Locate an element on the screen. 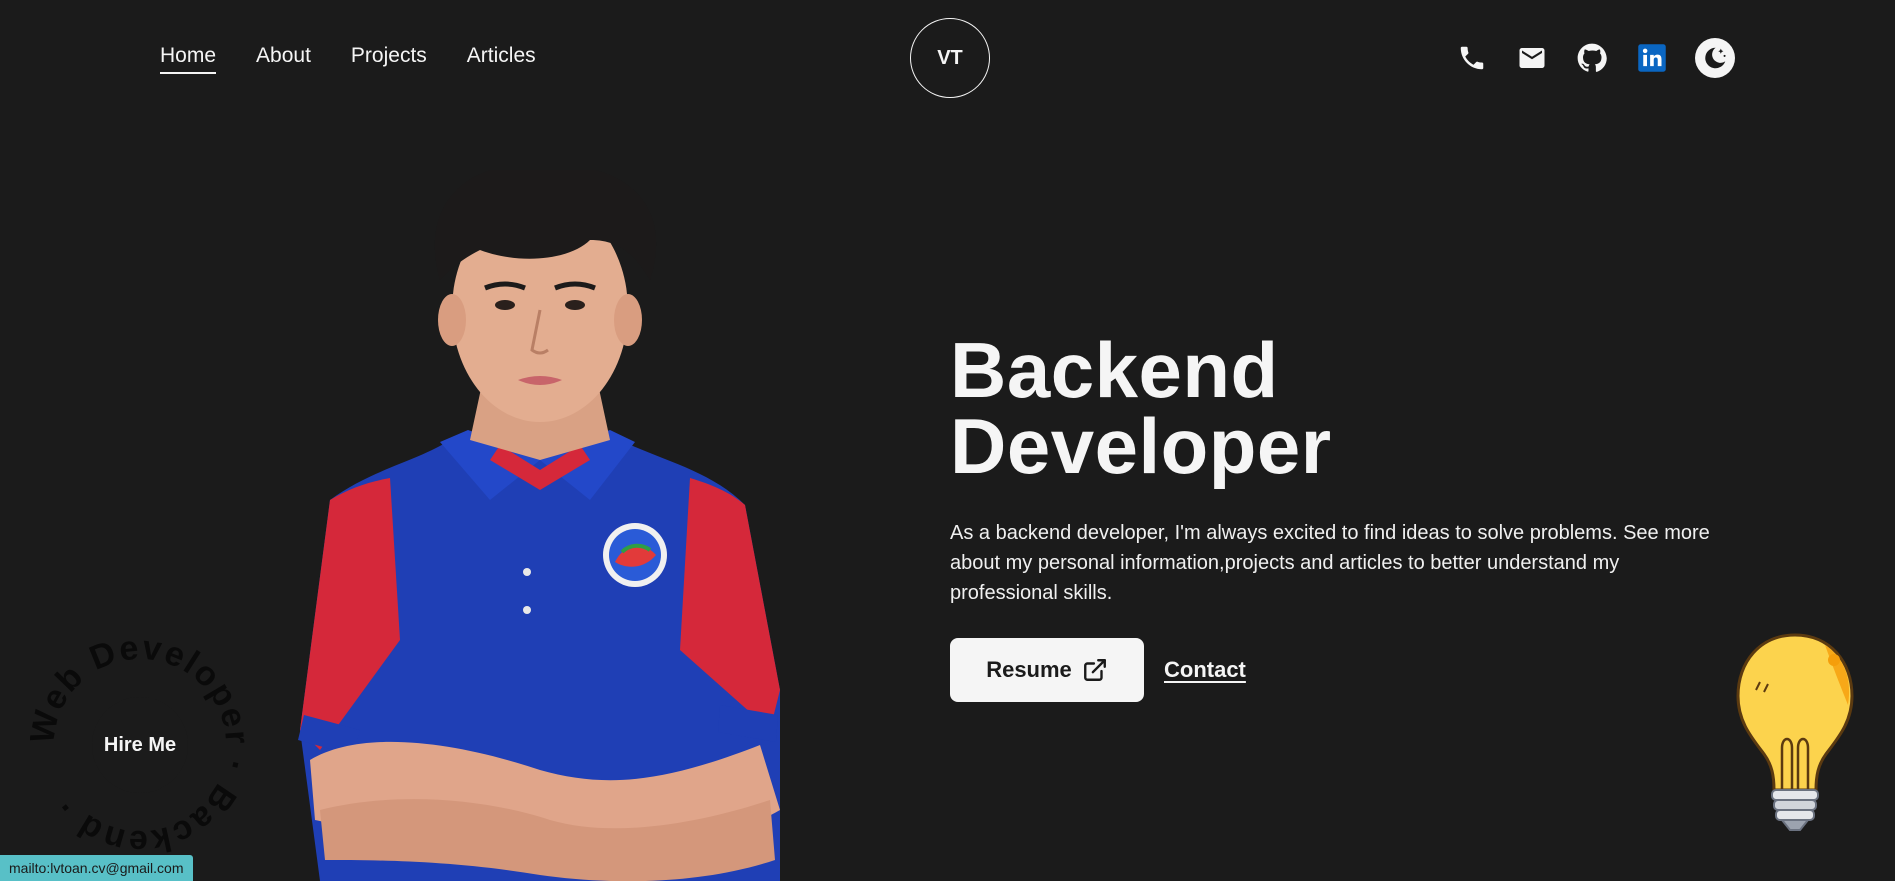  mail-icon is located at coordinates (1532, 58).